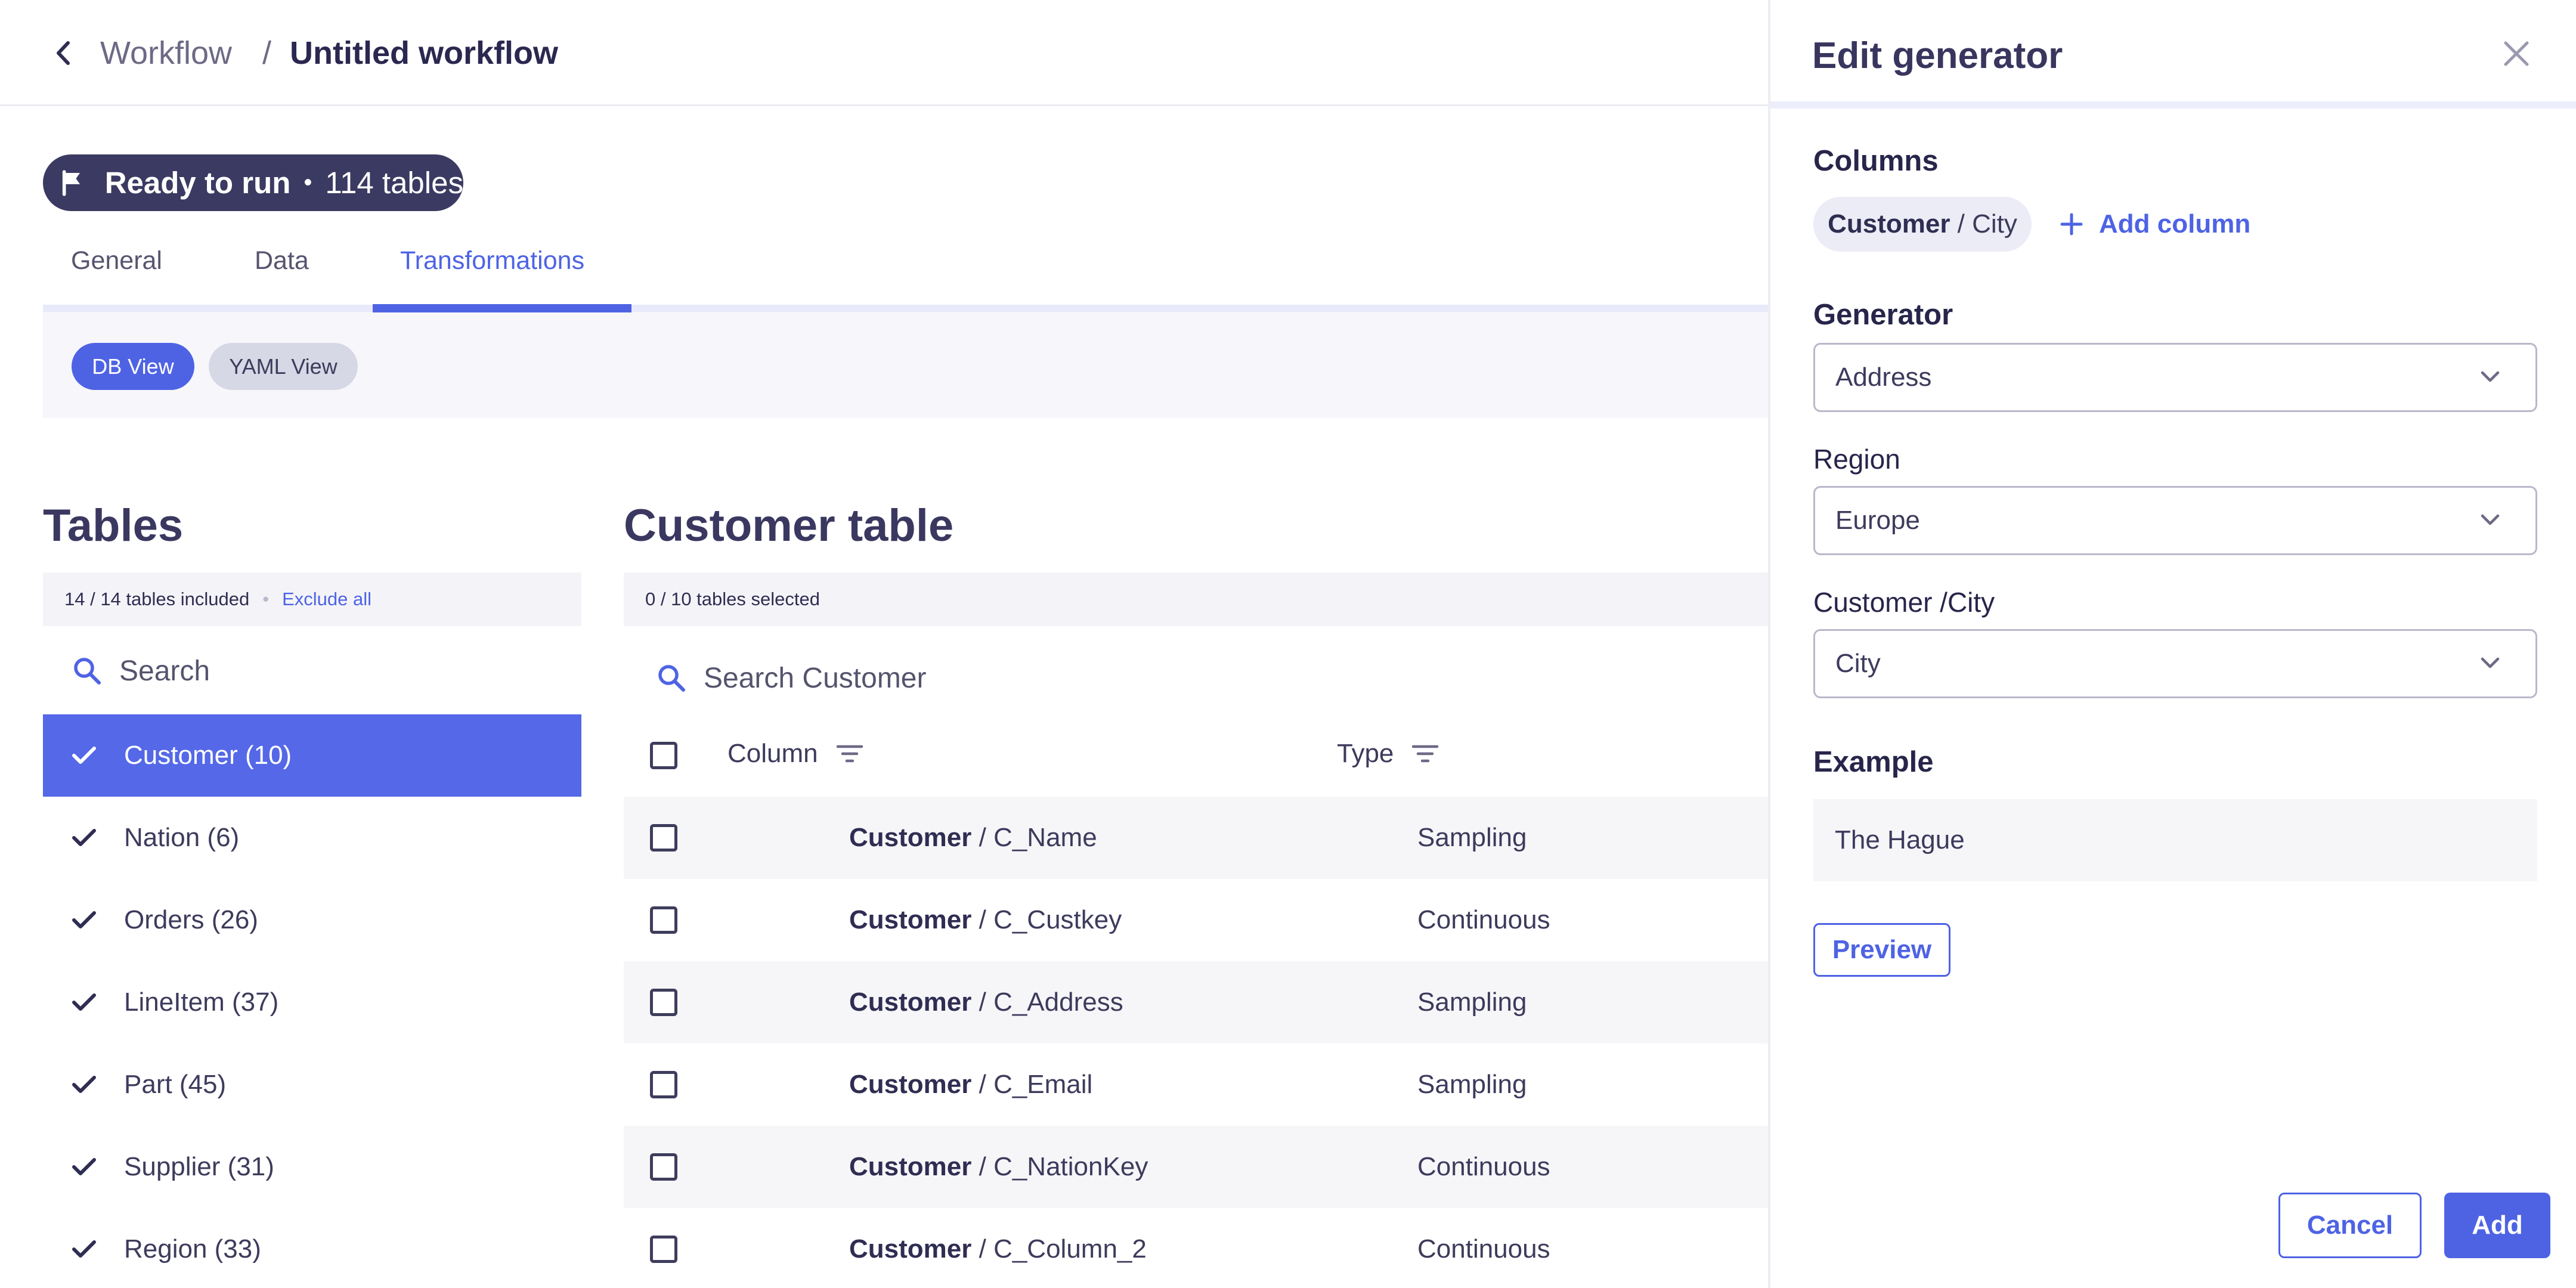 Image resolution: width=2576 pixels, height=1288 pixels. What do you see at coordinates (1857, 459) in the screenshot?
I see `region-label: Region` at bounding box center [1857, 459].